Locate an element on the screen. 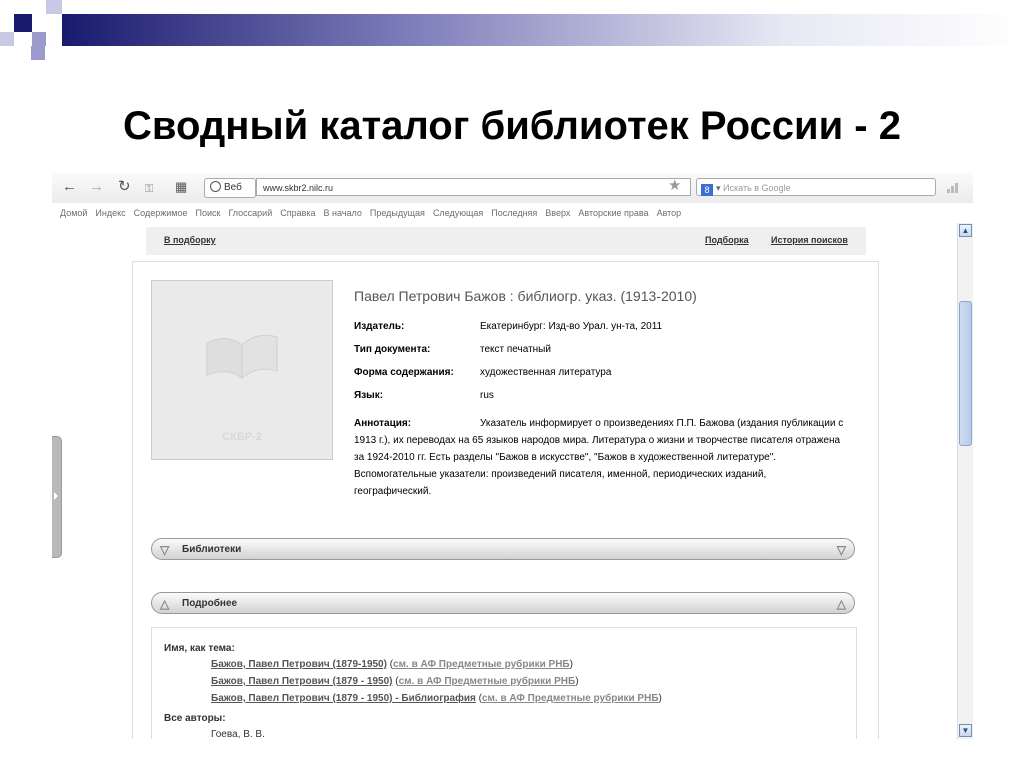  media-icon: ▦ is located at coordinates (181, 187).